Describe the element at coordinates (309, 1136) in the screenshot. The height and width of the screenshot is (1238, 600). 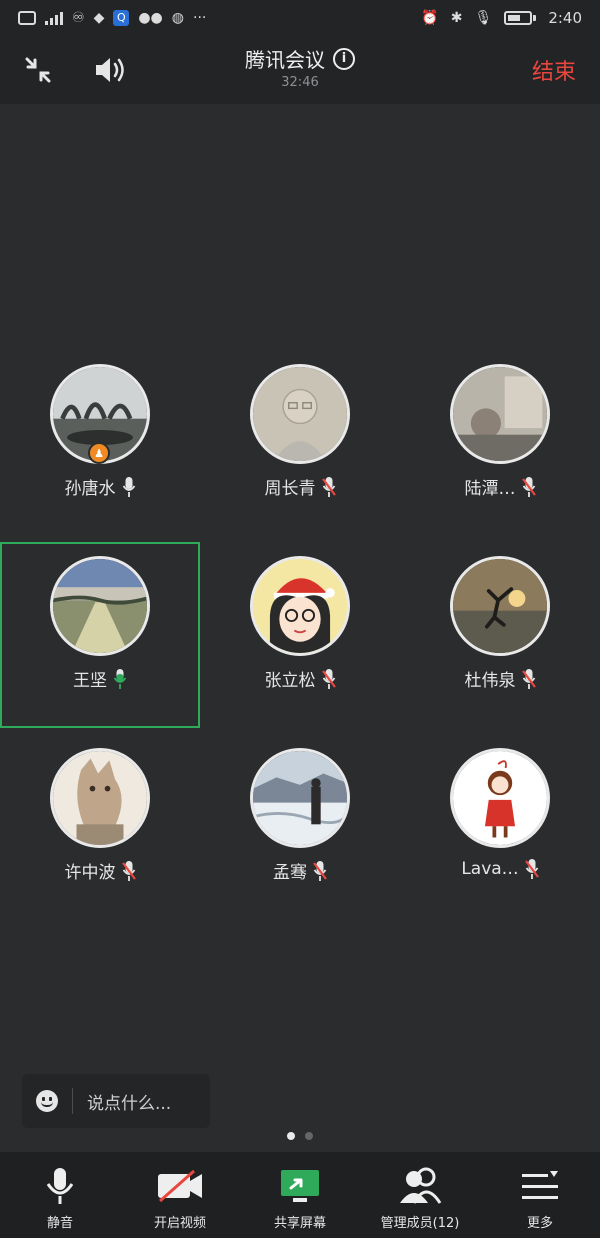
I see `page-dot` at that location.